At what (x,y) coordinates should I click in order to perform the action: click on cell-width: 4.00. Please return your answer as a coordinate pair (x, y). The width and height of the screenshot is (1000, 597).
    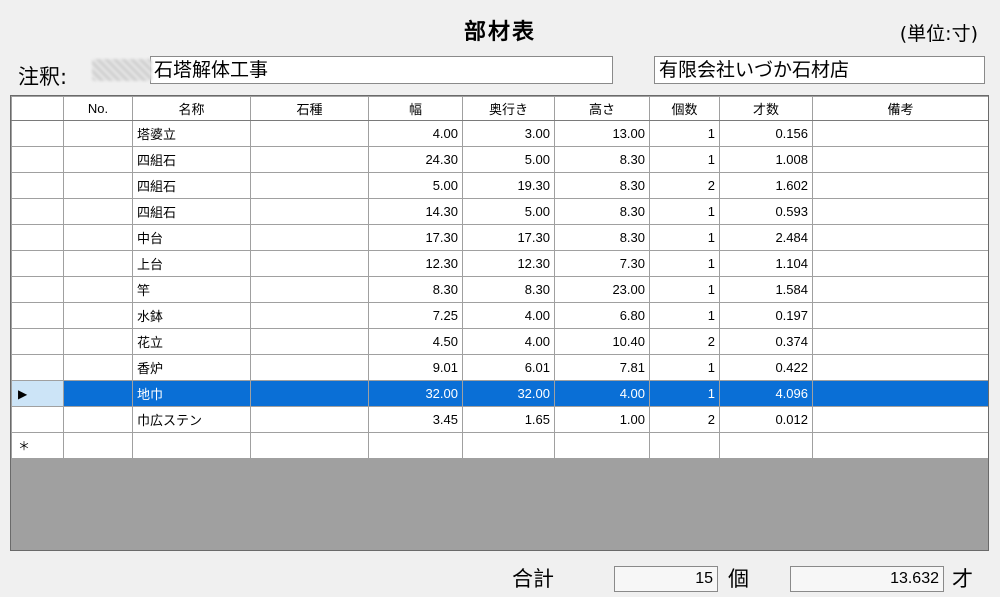
    Looking at the image, I should click on (415, 133).